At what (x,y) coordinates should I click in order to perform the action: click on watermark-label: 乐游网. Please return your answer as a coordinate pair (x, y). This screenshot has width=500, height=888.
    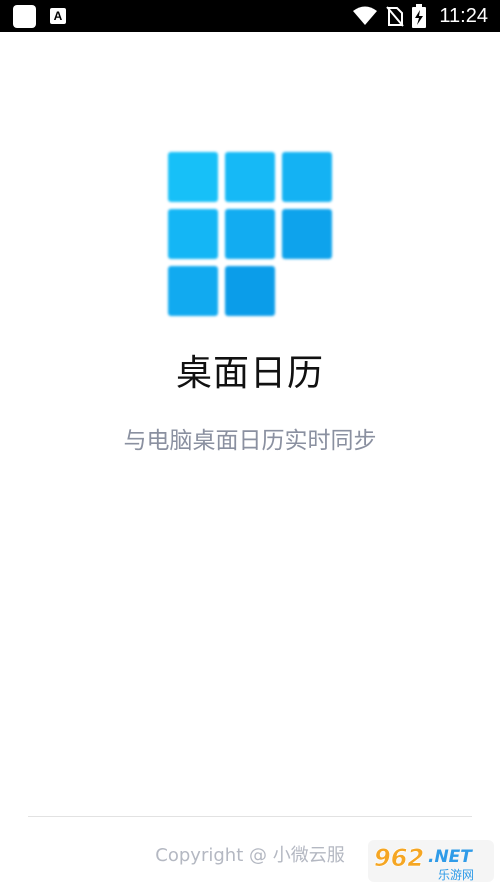
    Looking at the image, I should click on (456, 875).